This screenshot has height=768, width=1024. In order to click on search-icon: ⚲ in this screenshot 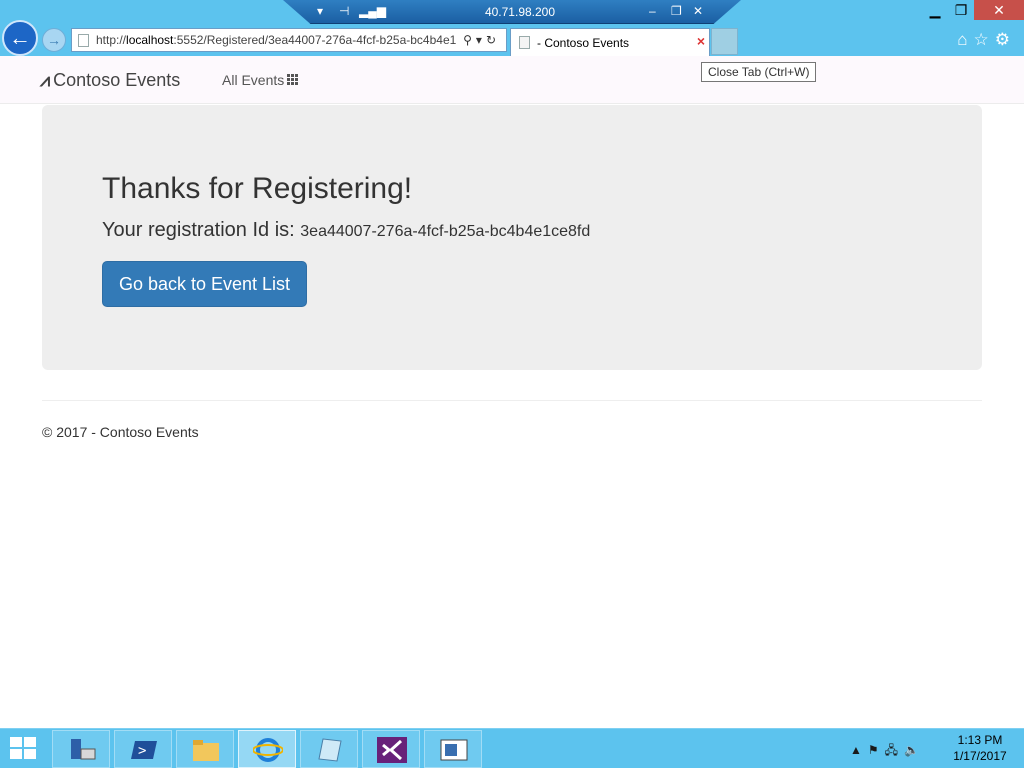, I will do `click(469, 40)`.